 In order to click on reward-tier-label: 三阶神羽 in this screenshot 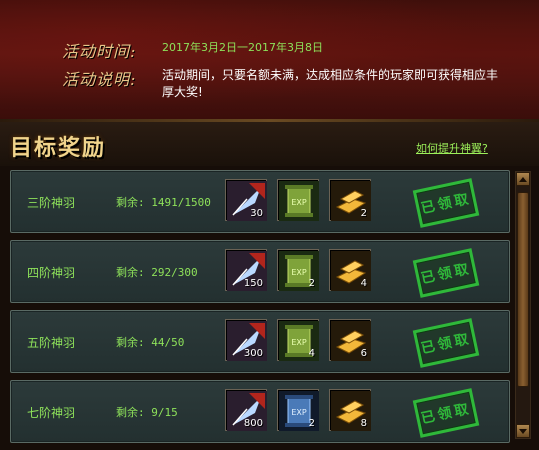, I will do `click(51, 203)`.